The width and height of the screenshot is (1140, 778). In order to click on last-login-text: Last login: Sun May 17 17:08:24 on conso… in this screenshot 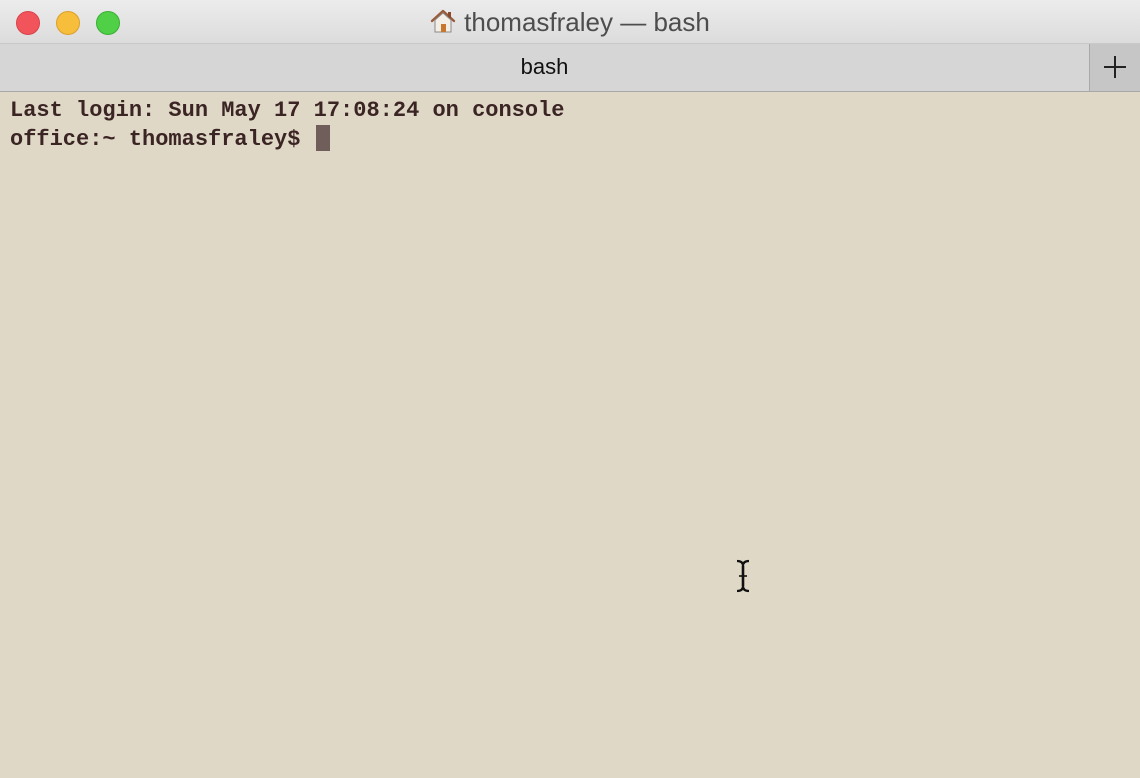, I will do `click(287, 110)`.